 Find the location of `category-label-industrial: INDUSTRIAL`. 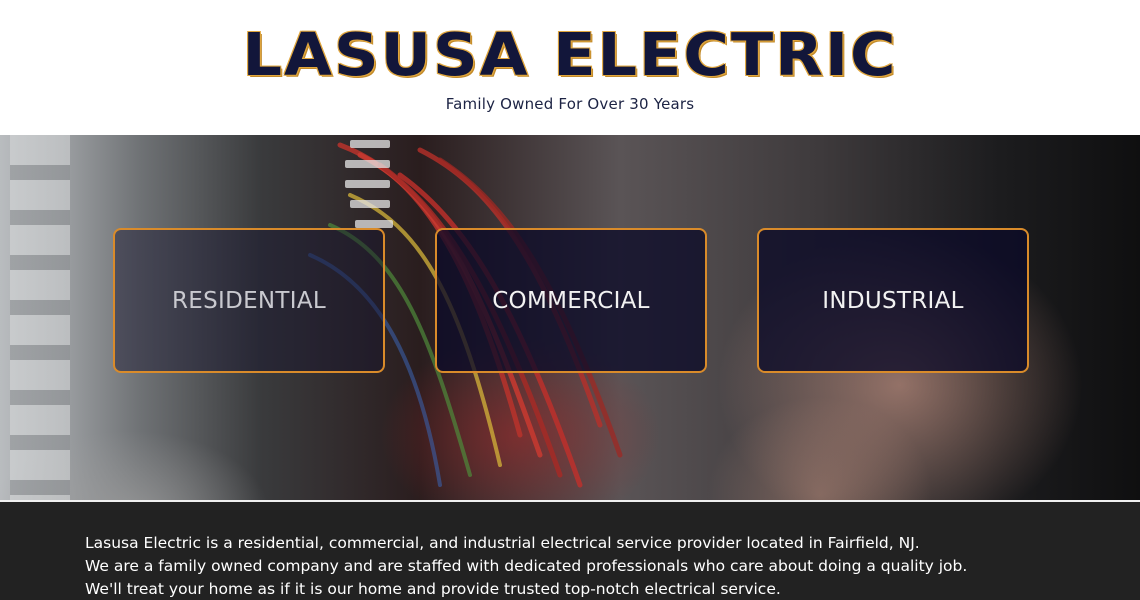

category-label-industrial: INDUSTRIAL is located at coordinates (893, 300).